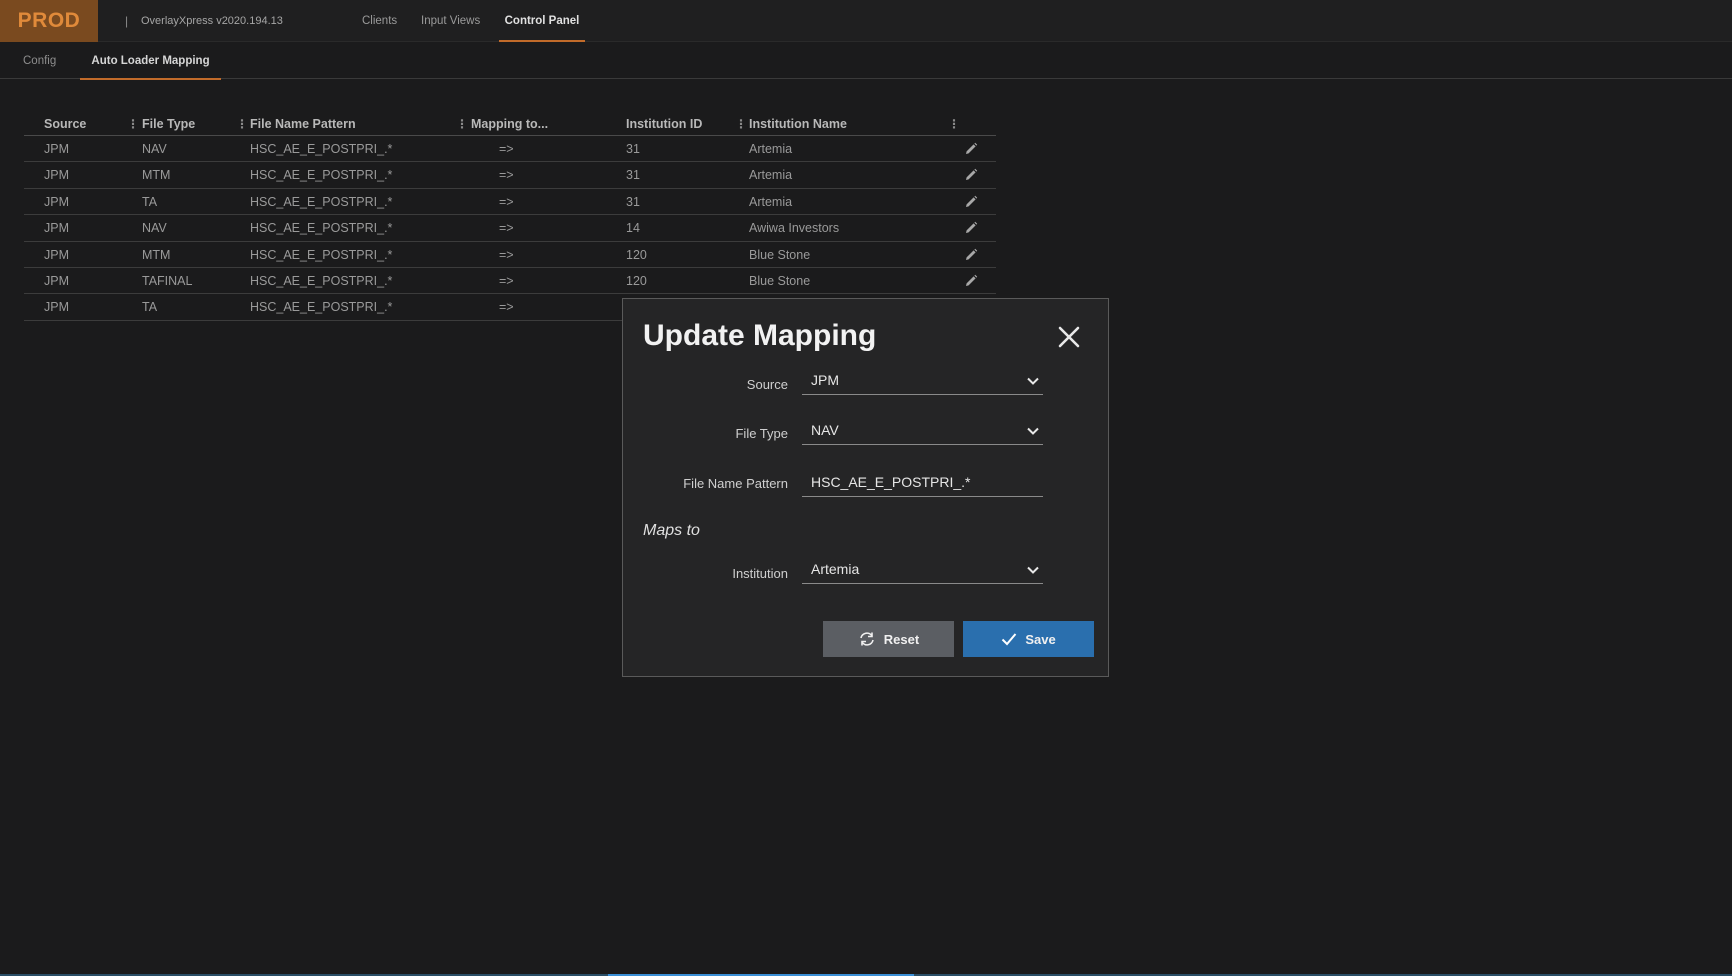 The width and height of the screenshot is (1732, 976). What do you see at coordinates (49, 21) in the screenshot?
I see `environment-badge: PROD` at bounding box center [49, 21].